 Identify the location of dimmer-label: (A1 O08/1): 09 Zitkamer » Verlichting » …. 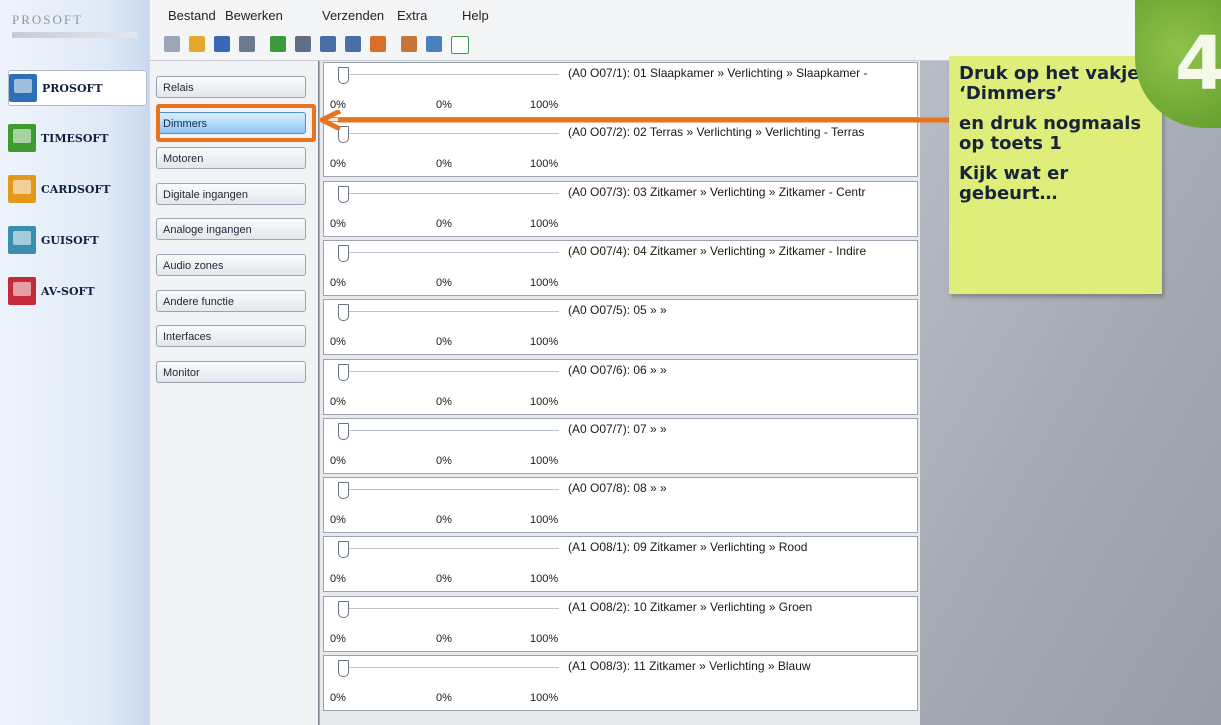
(688, 547).